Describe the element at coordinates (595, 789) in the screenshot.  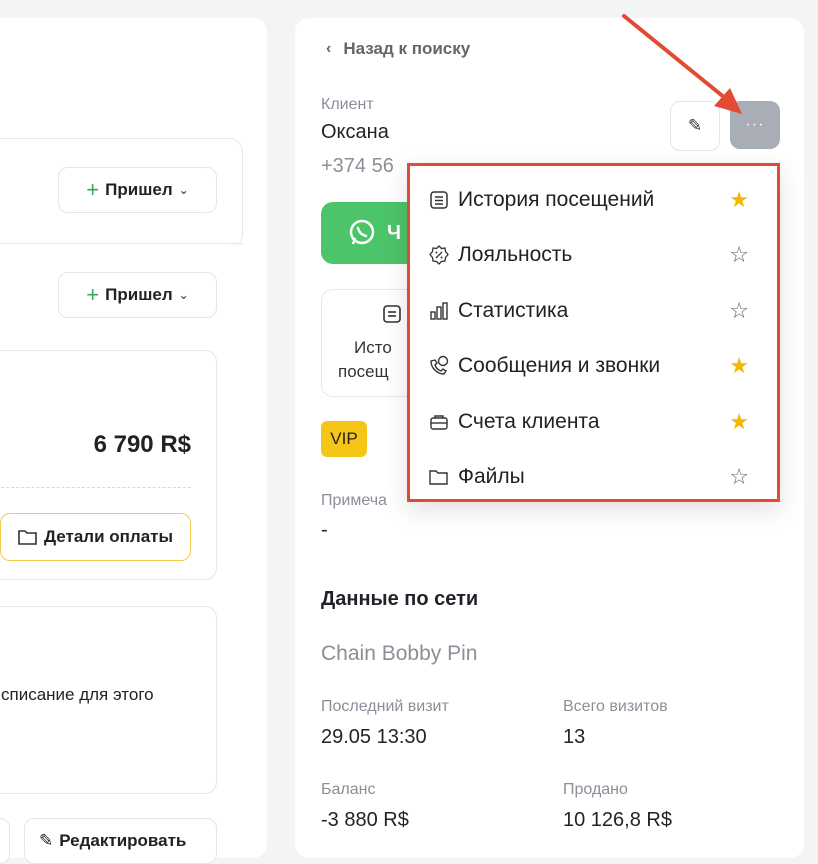
I see `sold-label: Продано` at that location.